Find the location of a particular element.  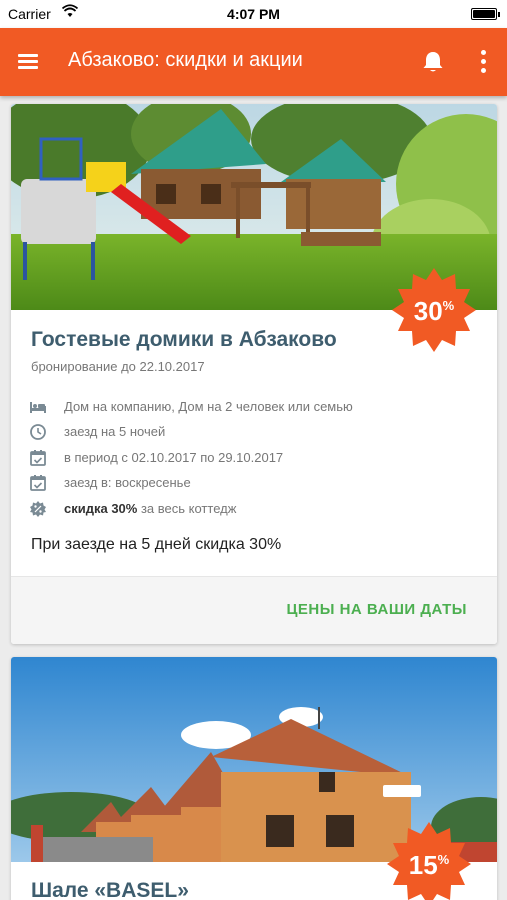

discount-badge: 15% is located at coordinates (429, 861).